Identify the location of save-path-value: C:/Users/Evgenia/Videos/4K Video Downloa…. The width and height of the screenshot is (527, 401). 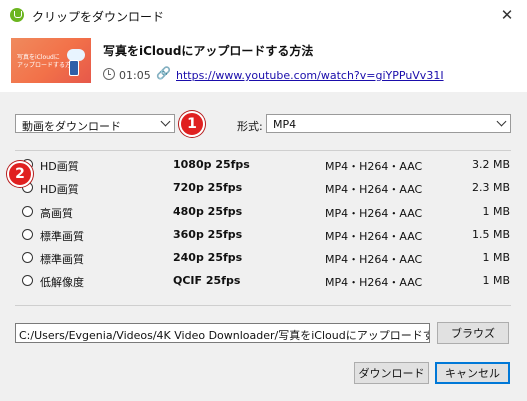
(224, 335).